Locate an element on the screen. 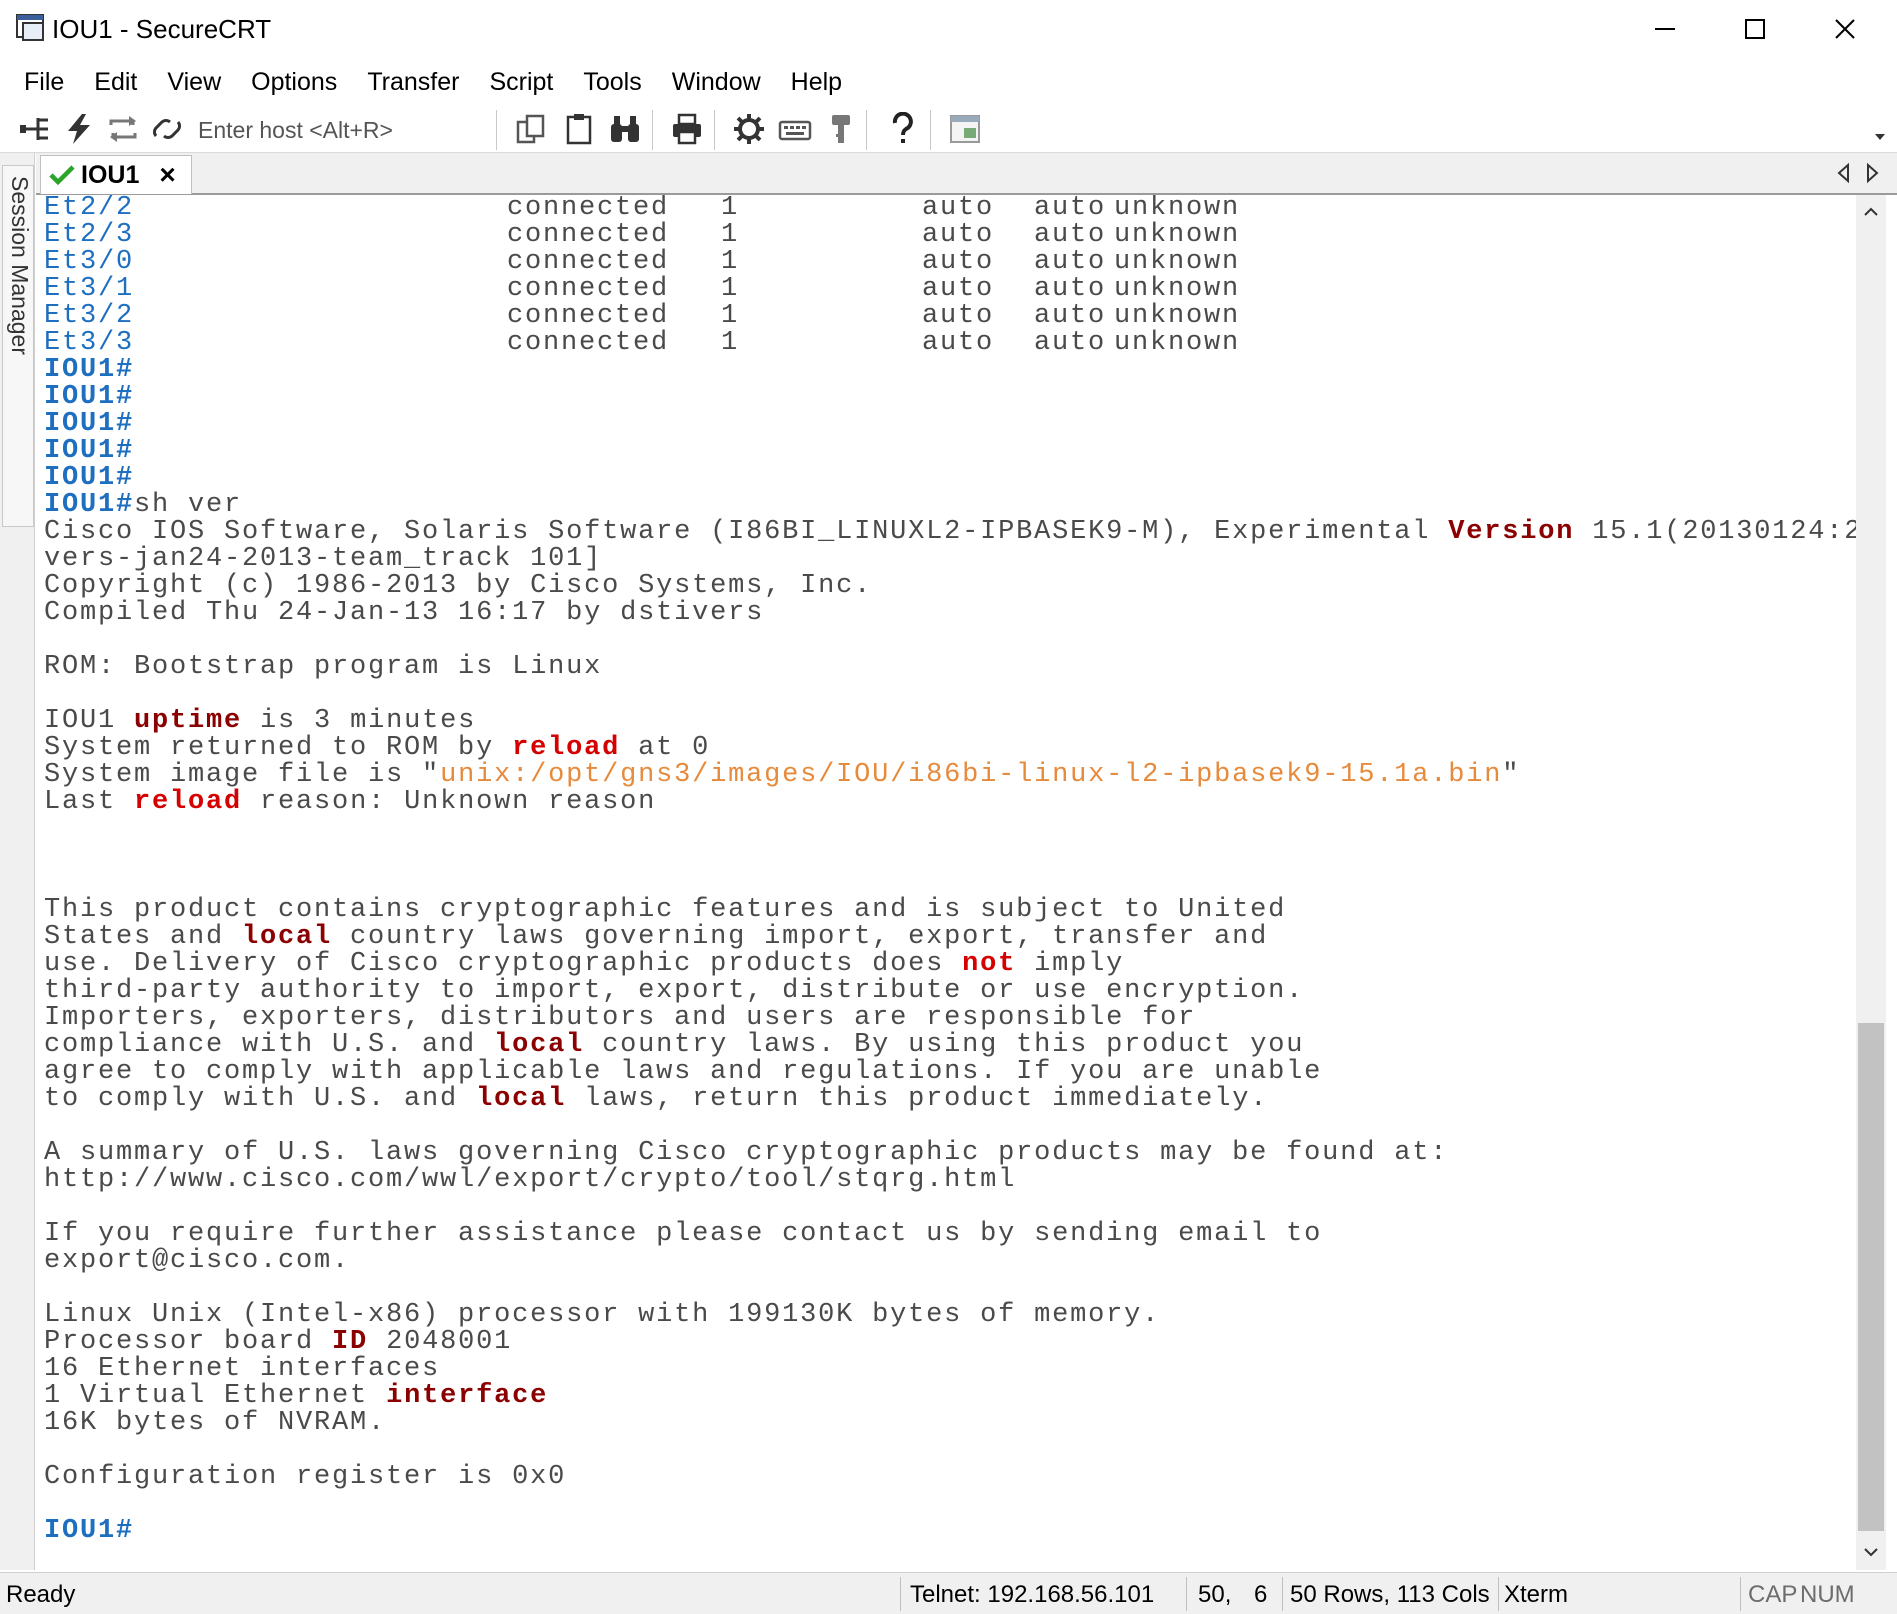  interface-speed: auto is located at coordinates (1070, 289).